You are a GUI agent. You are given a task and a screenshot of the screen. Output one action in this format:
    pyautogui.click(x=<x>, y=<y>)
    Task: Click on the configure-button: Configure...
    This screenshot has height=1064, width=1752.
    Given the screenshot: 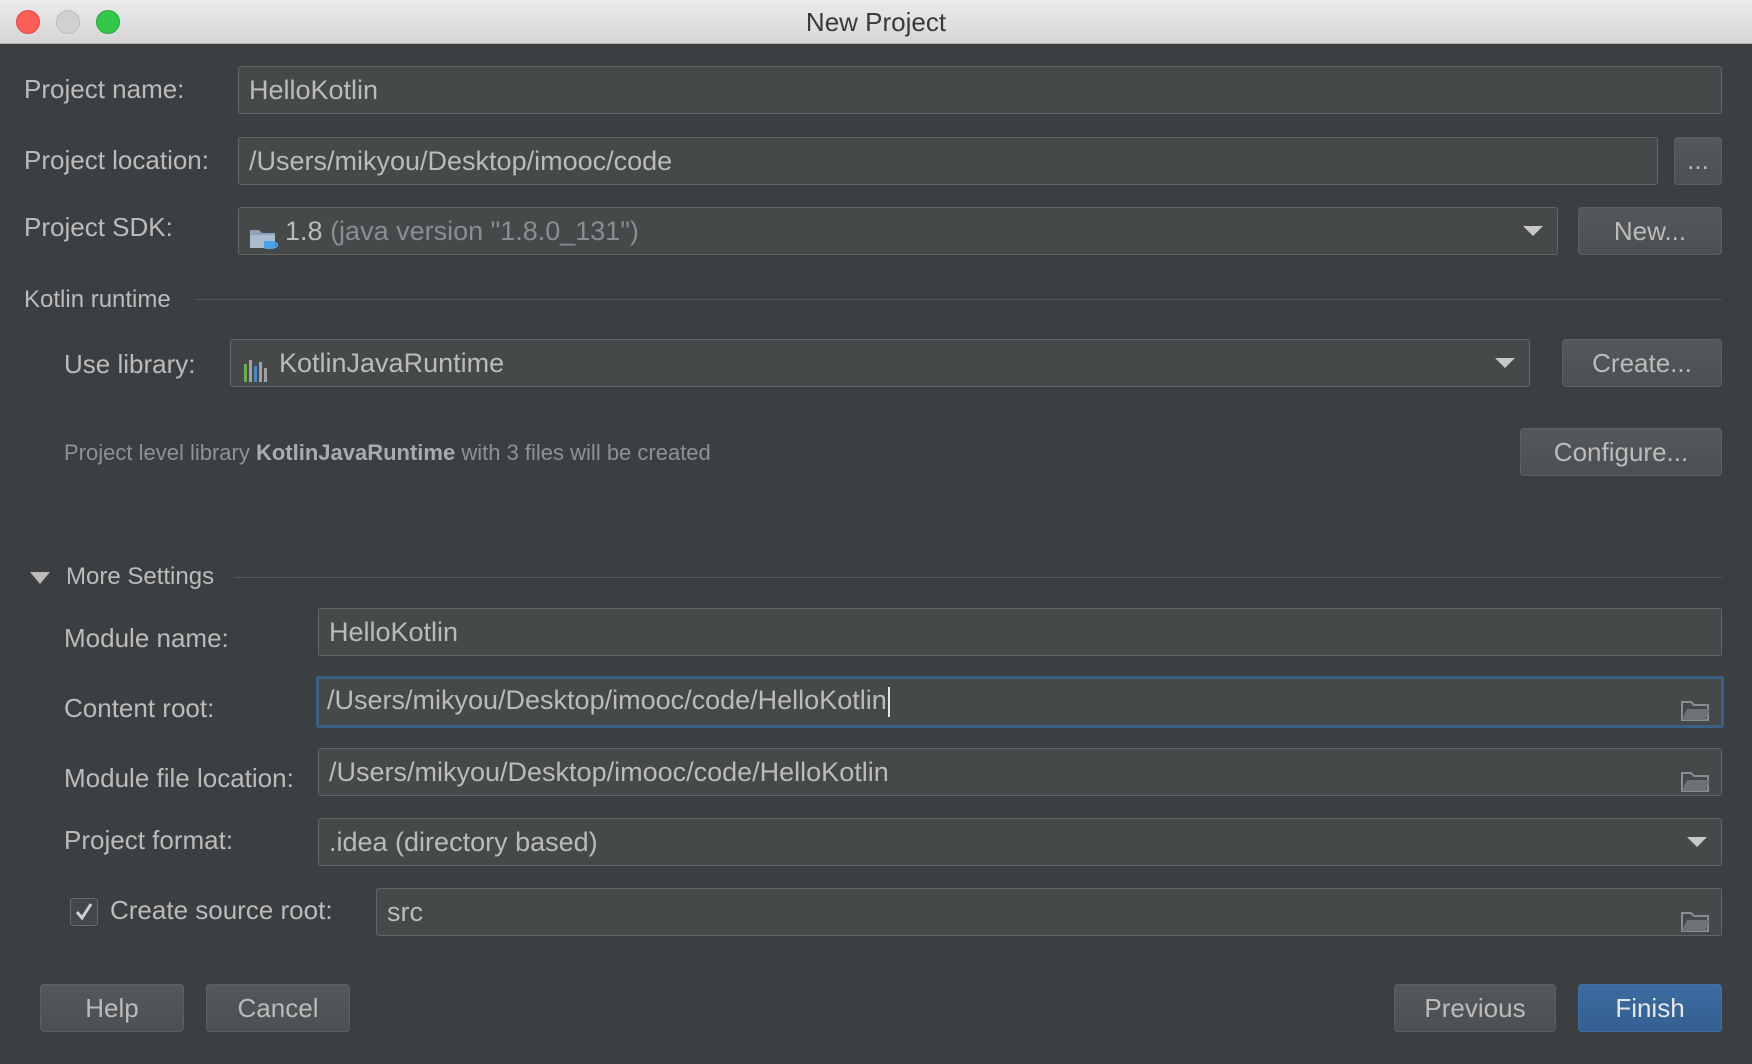 What is the action you would take?
    pyautogui.click(x=1621, y=452)
    